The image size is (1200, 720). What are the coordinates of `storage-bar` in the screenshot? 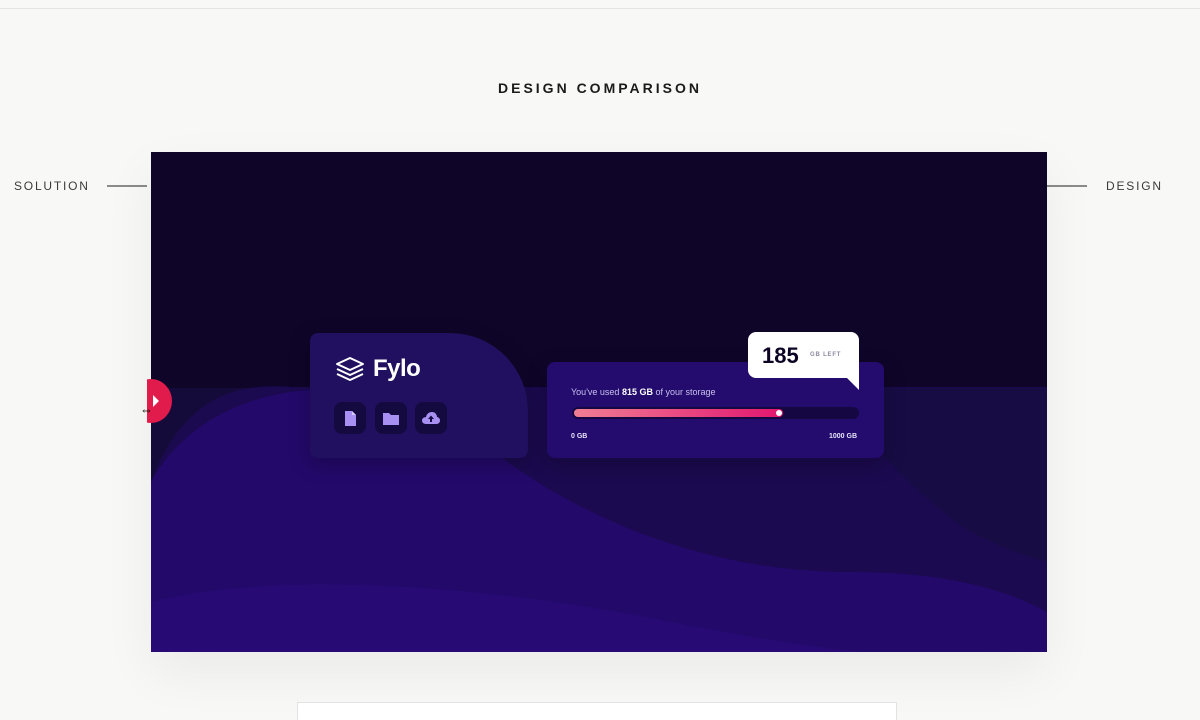 It's located at (715, 413).